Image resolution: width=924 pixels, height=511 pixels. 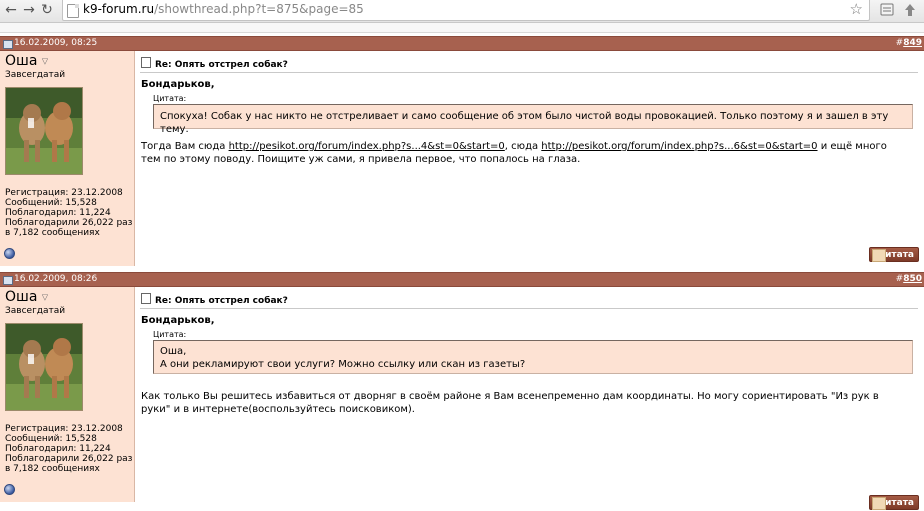 What do you see at coordinates (47, 10) in the screenshot?
I see `reload-icon: ↻` at bounding box center [47, 10].